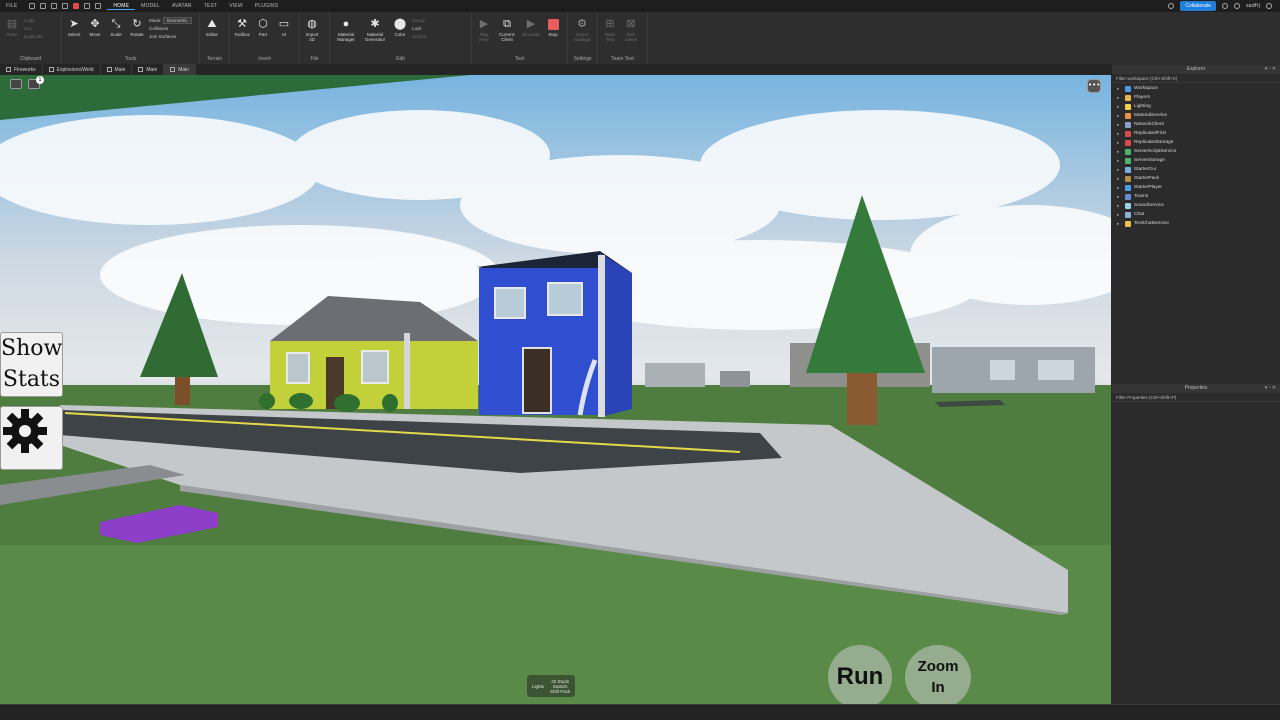 Image resolution: width=1280 pixels, height=720 pixels. Describe the element at coordinates (1198, 187) in the screenshot. I see `explorer-item: ▸ StarterPlayer` at that location.